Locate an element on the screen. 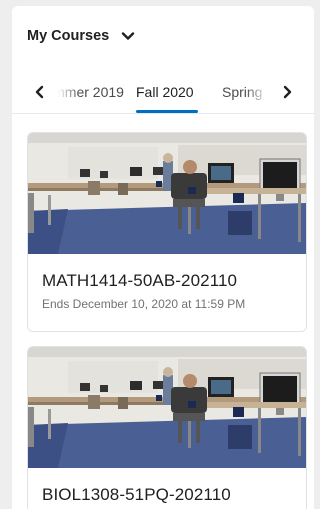  widget-title: My Courses is located at coordinates (68, 36).